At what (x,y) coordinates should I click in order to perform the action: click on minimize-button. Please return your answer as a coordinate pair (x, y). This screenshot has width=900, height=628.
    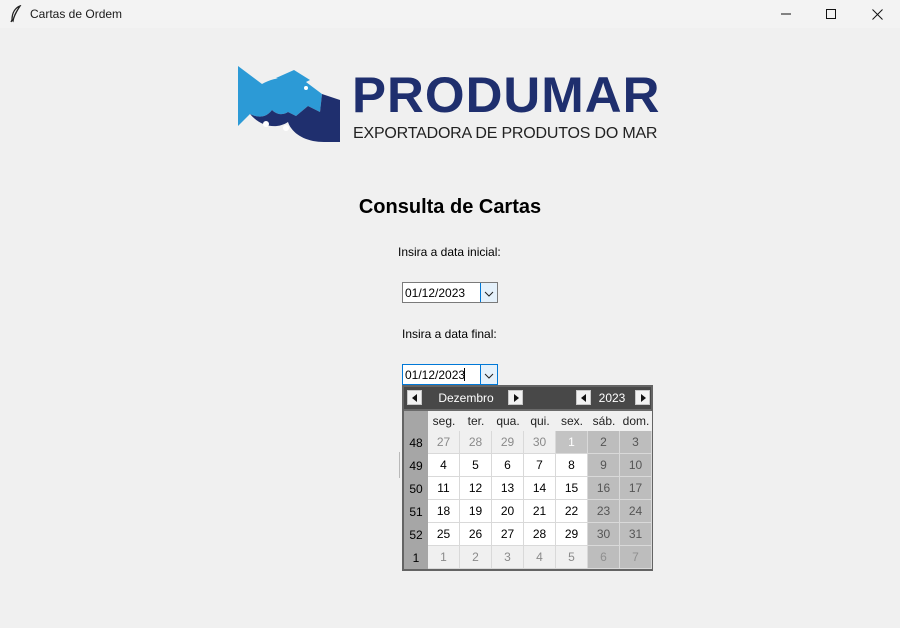
    Looking at the image, I should click on (786, 14).